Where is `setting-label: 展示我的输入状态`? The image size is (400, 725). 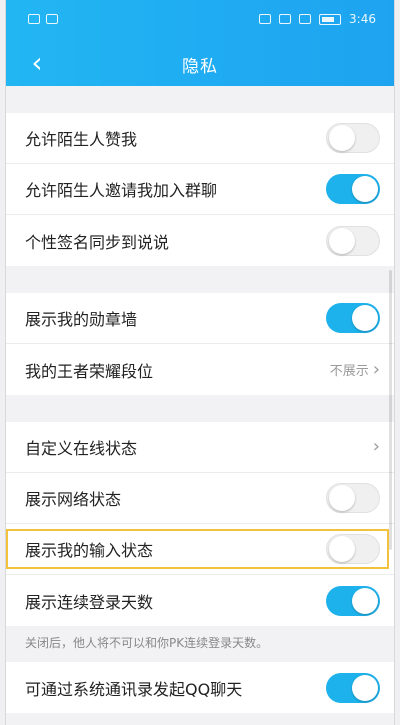
setting-label: 展示我的输入状态 is located at coordinates (89, 550).